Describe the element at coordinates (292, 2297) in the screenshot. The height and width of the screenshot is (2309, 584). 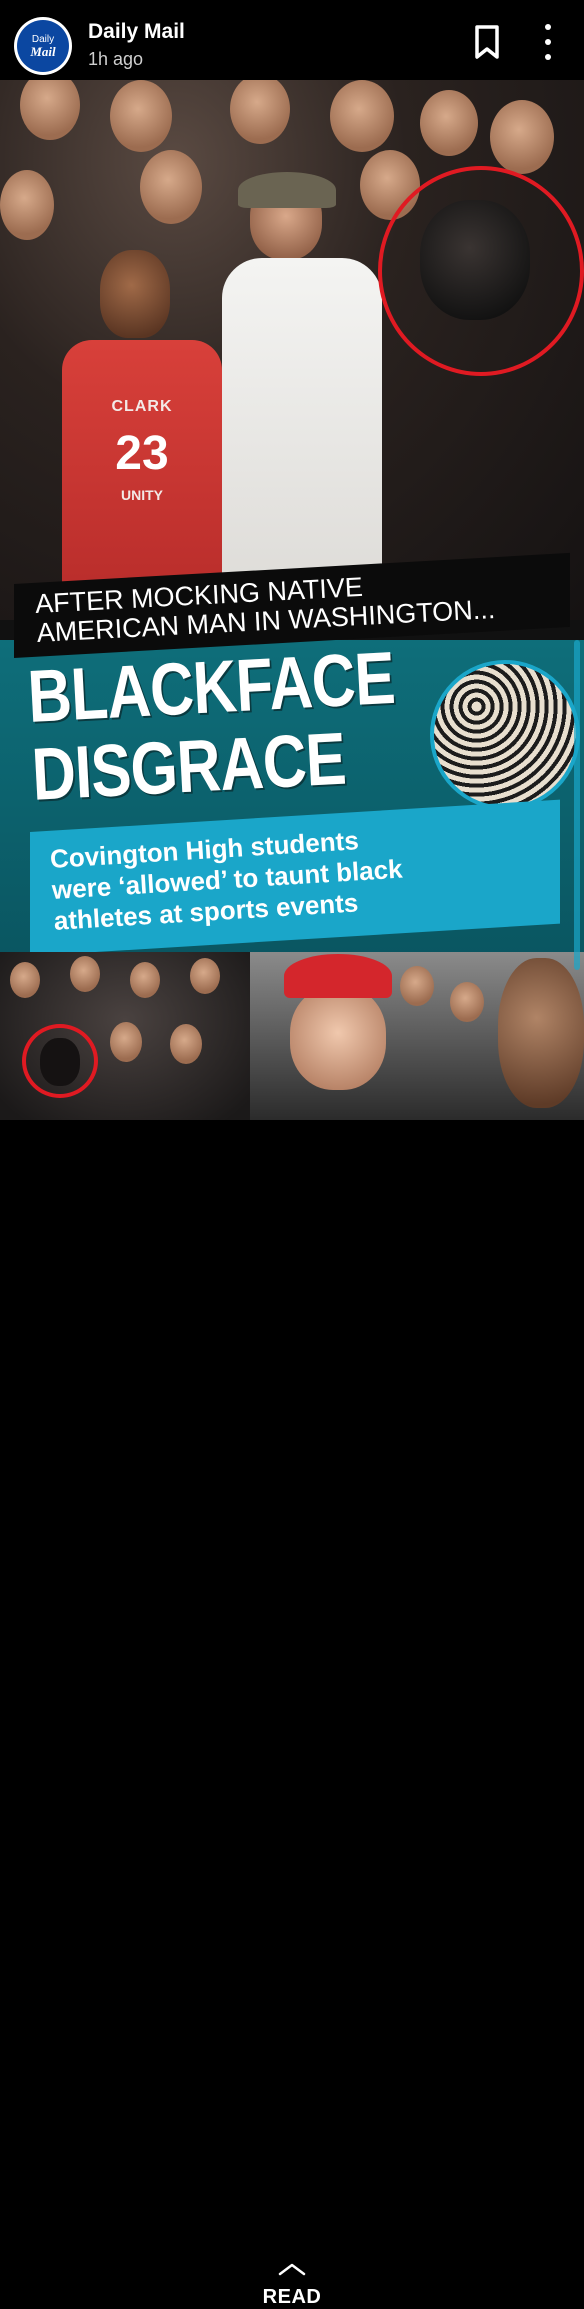
I see `read-button: READ` at that location.